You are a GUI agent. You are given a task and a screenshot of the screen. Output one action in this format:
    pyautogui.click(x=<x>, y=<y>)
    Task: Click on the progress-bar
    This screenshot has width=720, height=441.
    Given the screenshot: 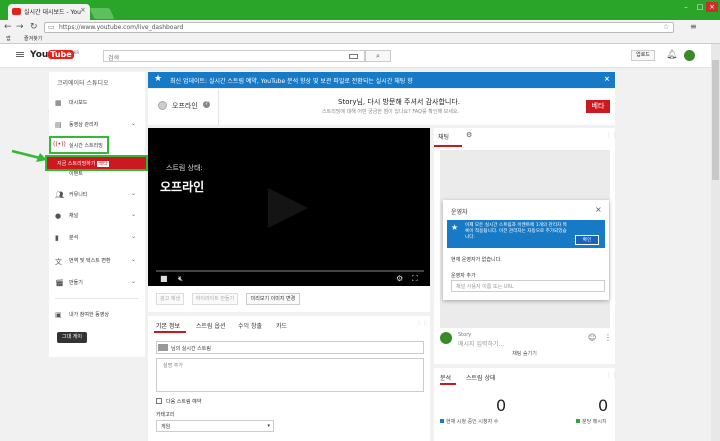 What is the action you would take?
    pyautogui.click(x=290, y=271)
    